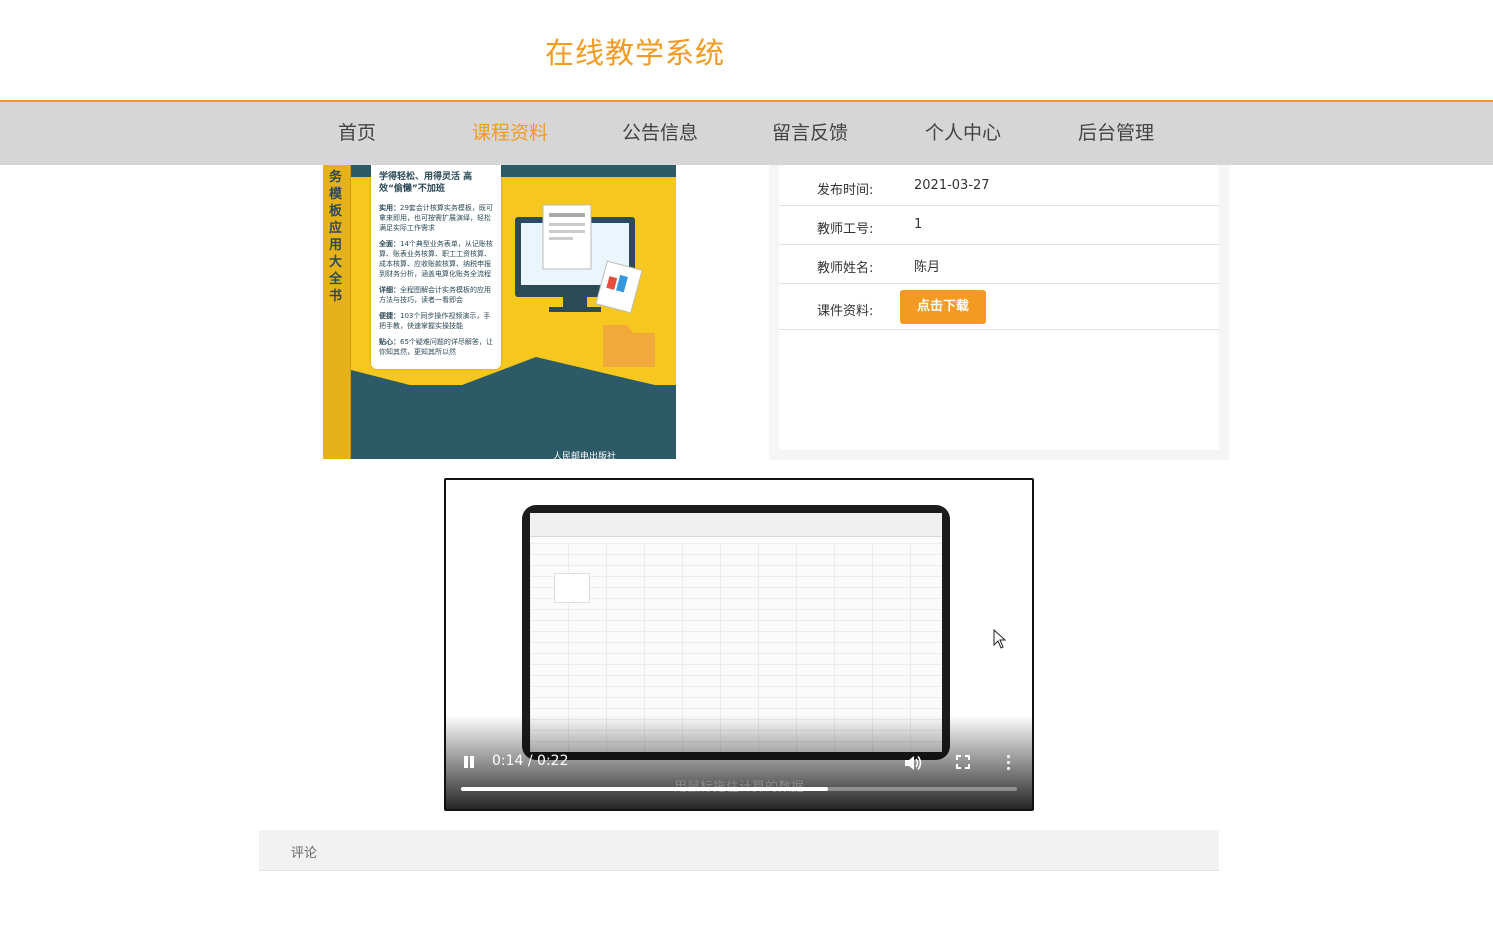 Image resolution: width=1493 pixels, height=934 pixels. I want to click on cover-illustration, so click(585, 285).